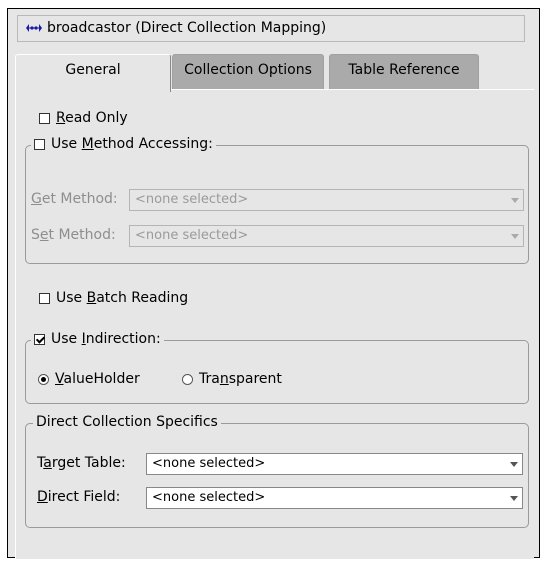 This screenshot has width=547, height=566. Describe the element at coordinates (255, 379) in the screenshot. I see `transparent-label-text: sparent` at that location.